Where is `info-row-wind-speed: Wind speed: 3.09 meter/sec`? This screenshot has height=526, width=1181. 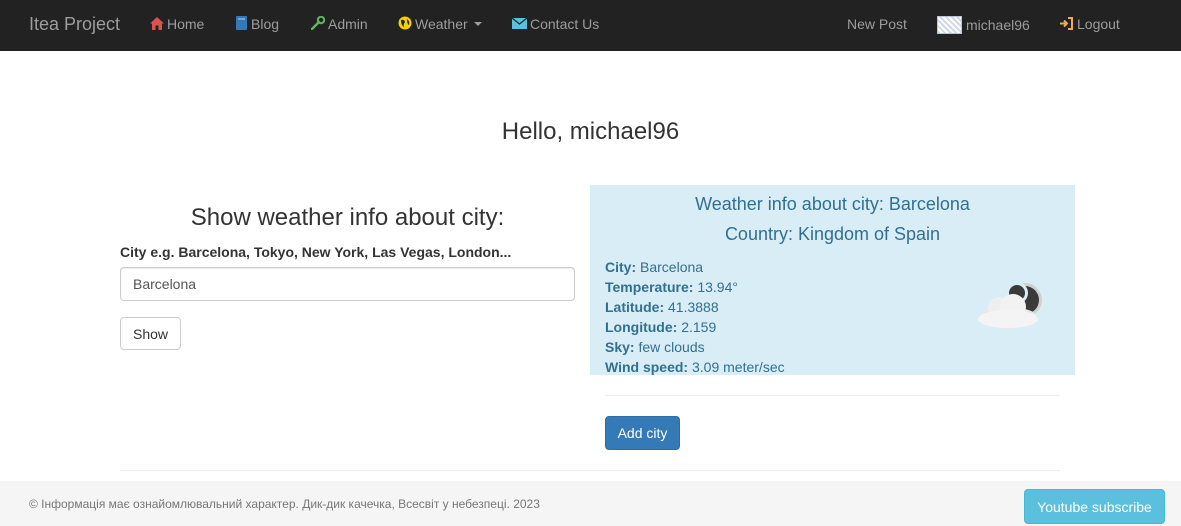
info-row-wind-speed: Wind speed: 3.09 meter/sec is located at coordinates (695, 367).